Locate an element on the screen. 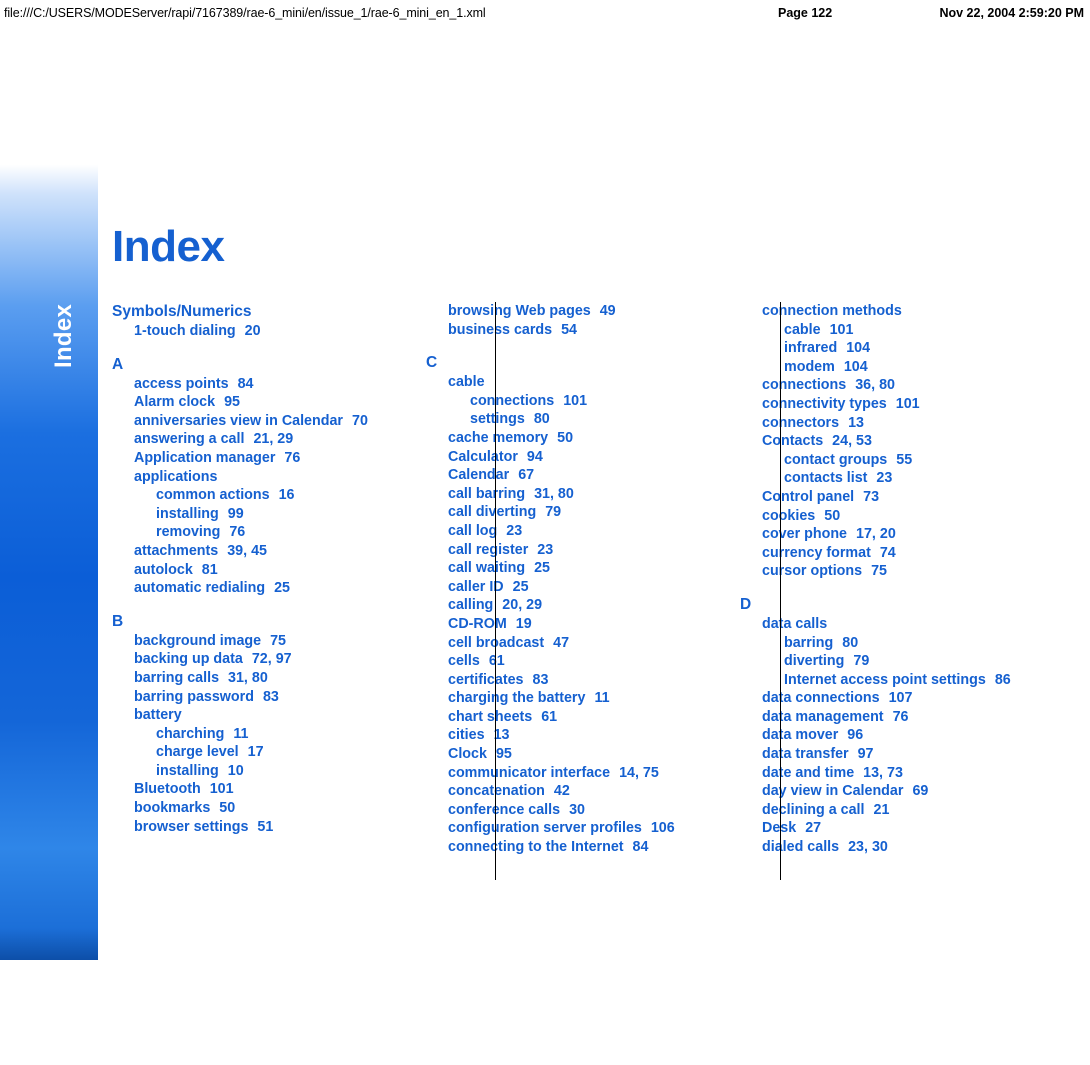  index-entry: attachments 39, 45 is located at coordinates (258, 551).